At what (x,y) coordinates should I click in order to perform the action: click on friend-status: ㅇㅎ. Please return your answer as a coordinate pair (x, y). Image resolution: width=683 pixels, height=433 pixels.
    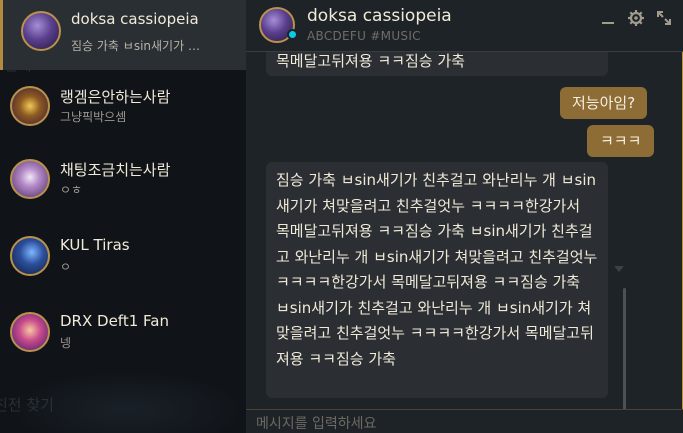
    Looking at the image, I should click on (71, 190).